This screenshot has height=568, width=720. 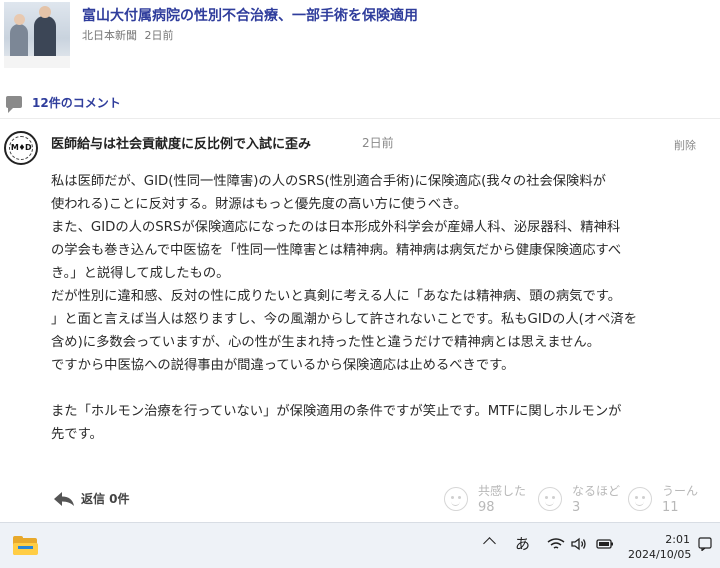 What do you see at coordinates (159, 35) in the screenshot?
I see `article-age: 2日前` at bounding box center [159, 35].